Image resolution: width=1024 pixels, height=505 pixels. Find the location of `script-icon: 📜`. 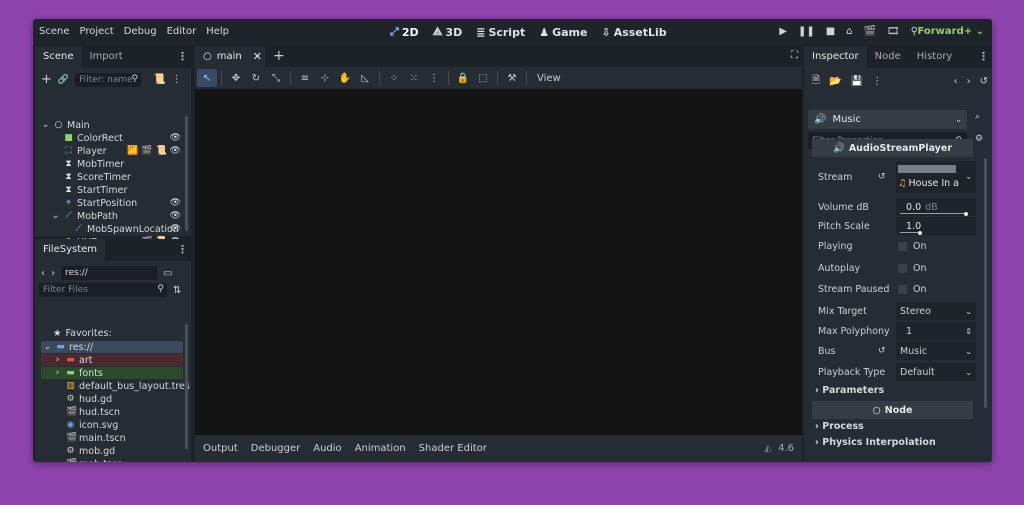

script-icon: 📜 is located at coordinates (159, 79).